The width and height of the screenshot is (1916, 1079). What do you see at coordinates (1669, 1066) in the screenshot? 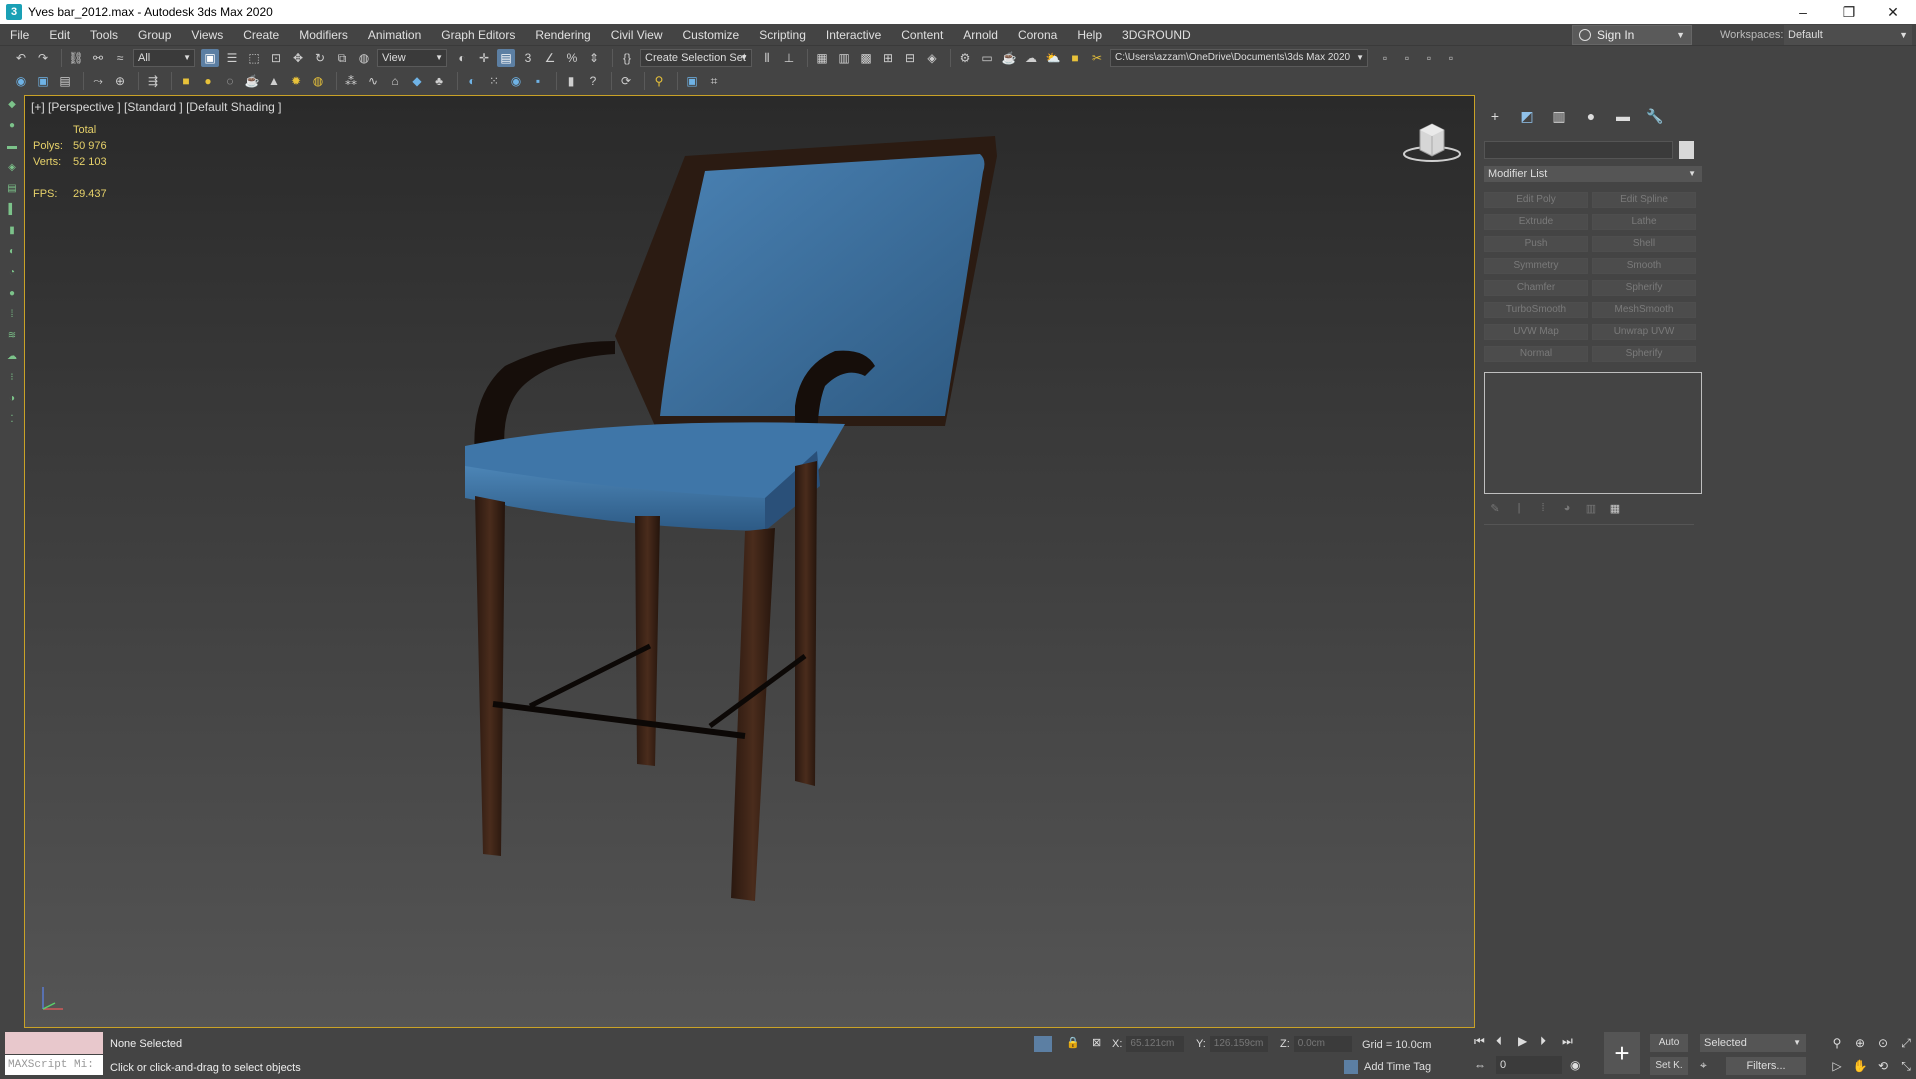
I see `set-key-button: Set K.` at bounding box center [1669, 1066].